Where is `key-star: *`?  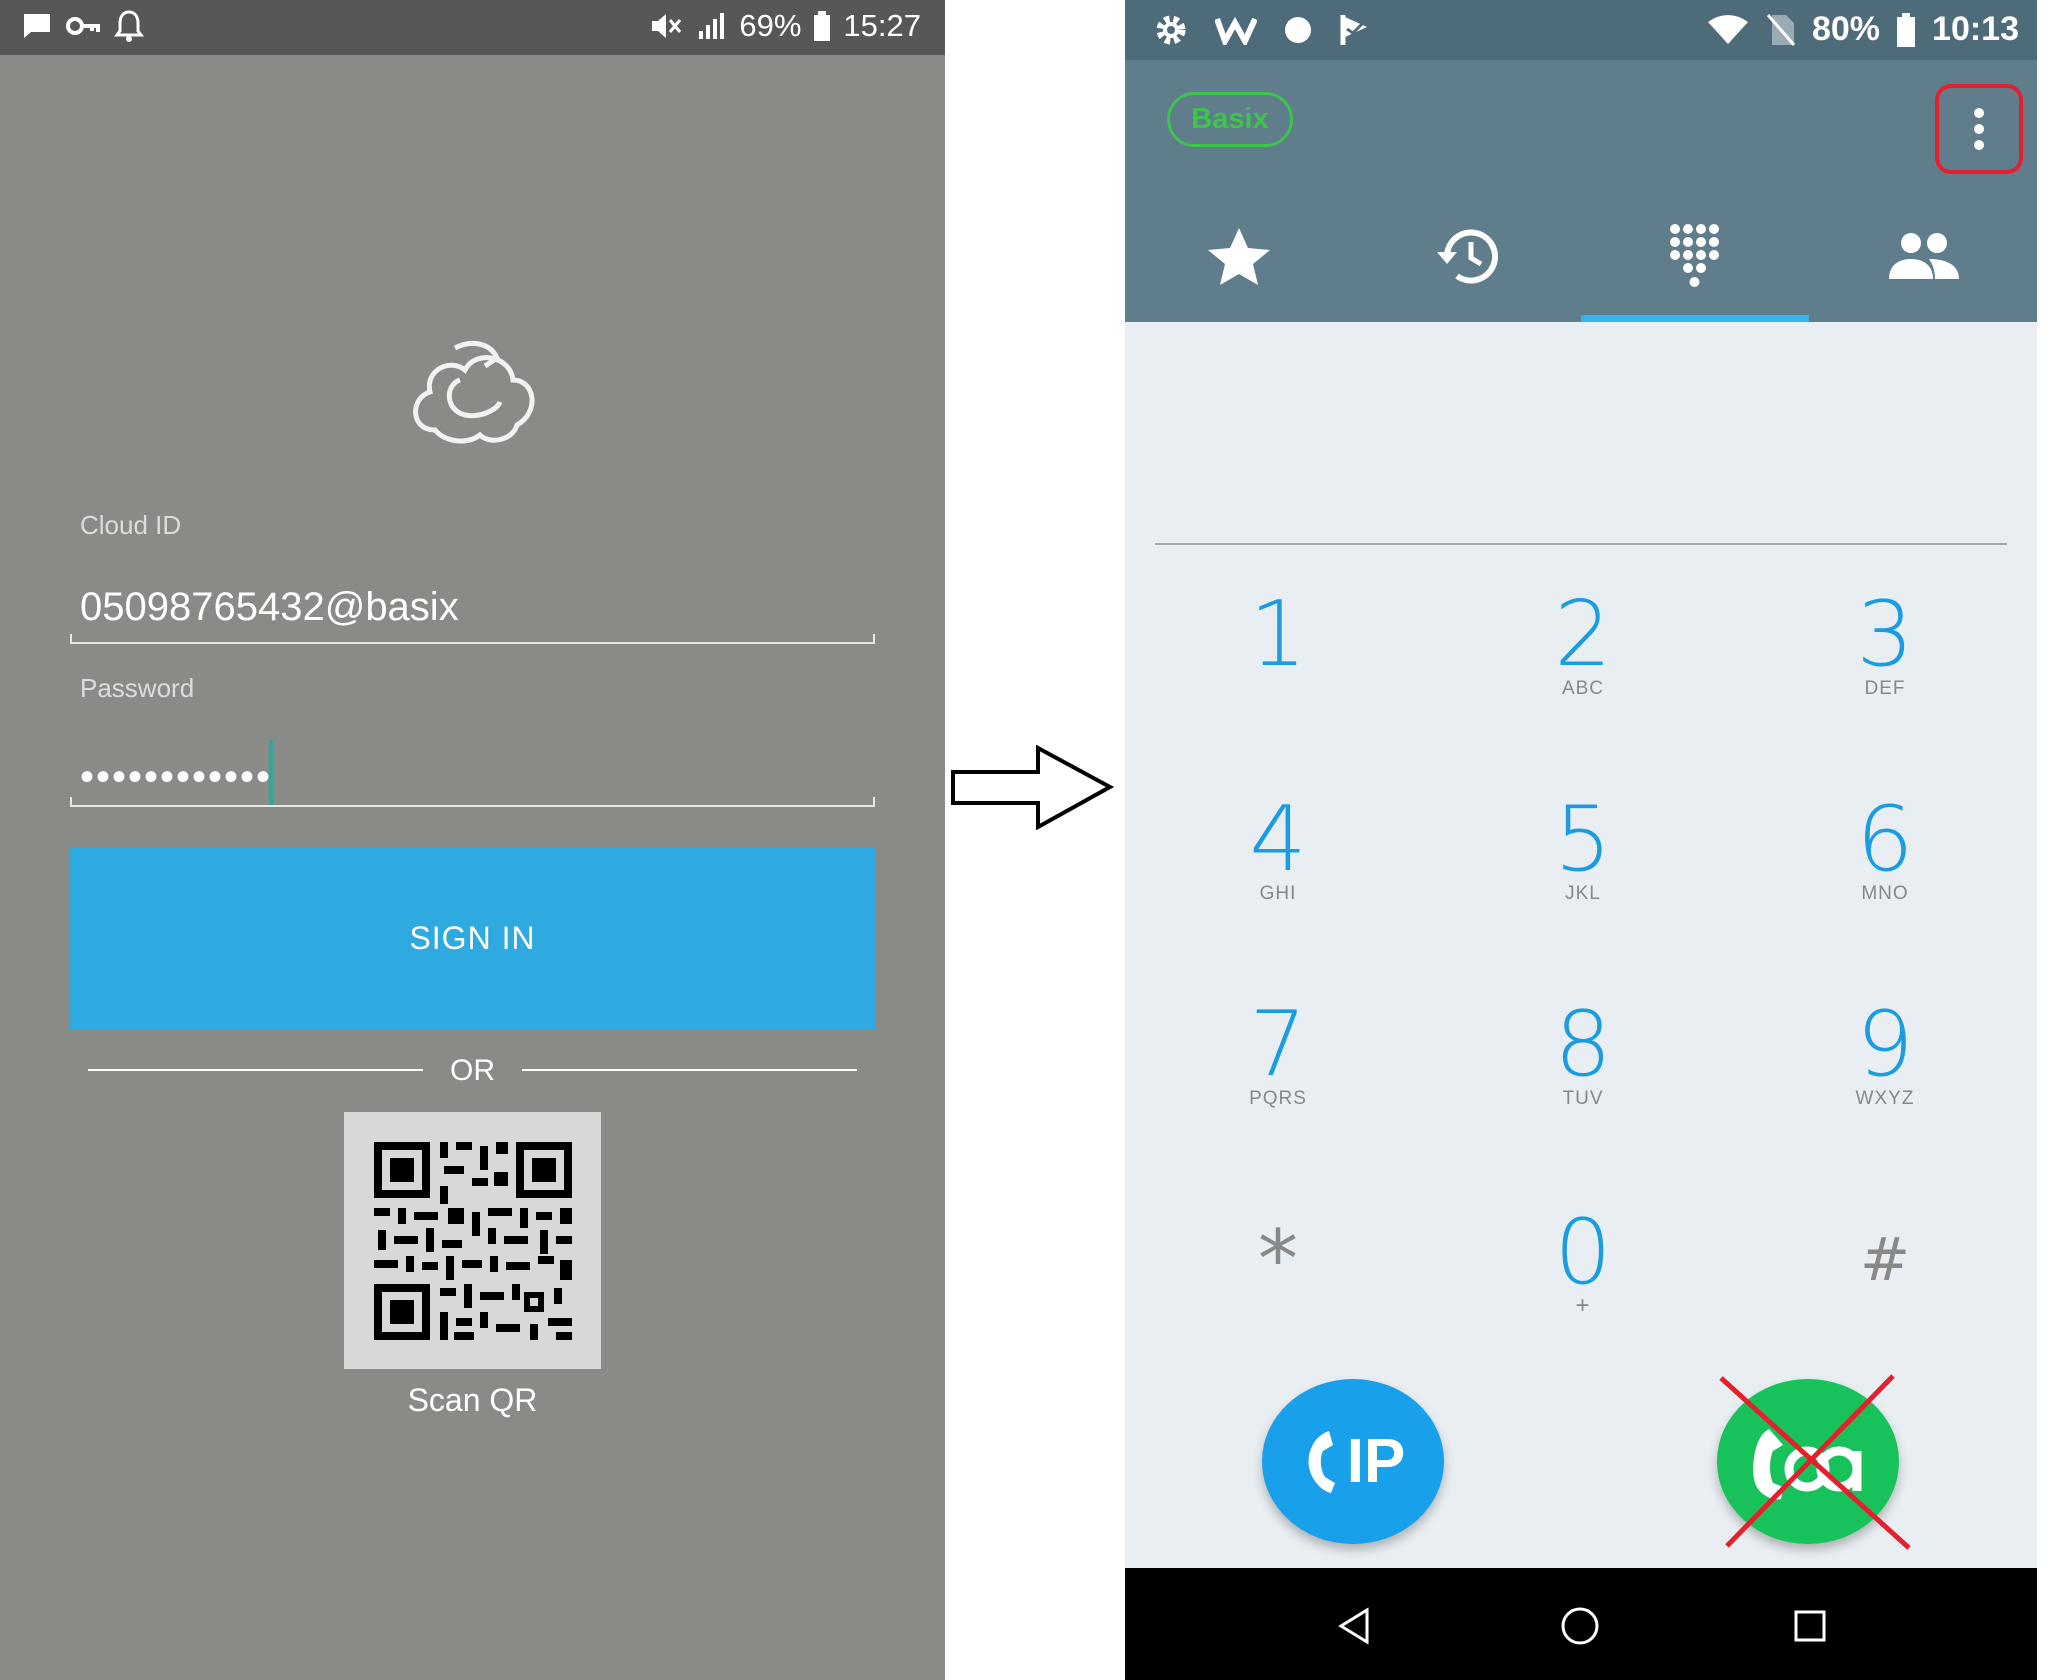
key-star: * is located at coordinates (1278, 1290).